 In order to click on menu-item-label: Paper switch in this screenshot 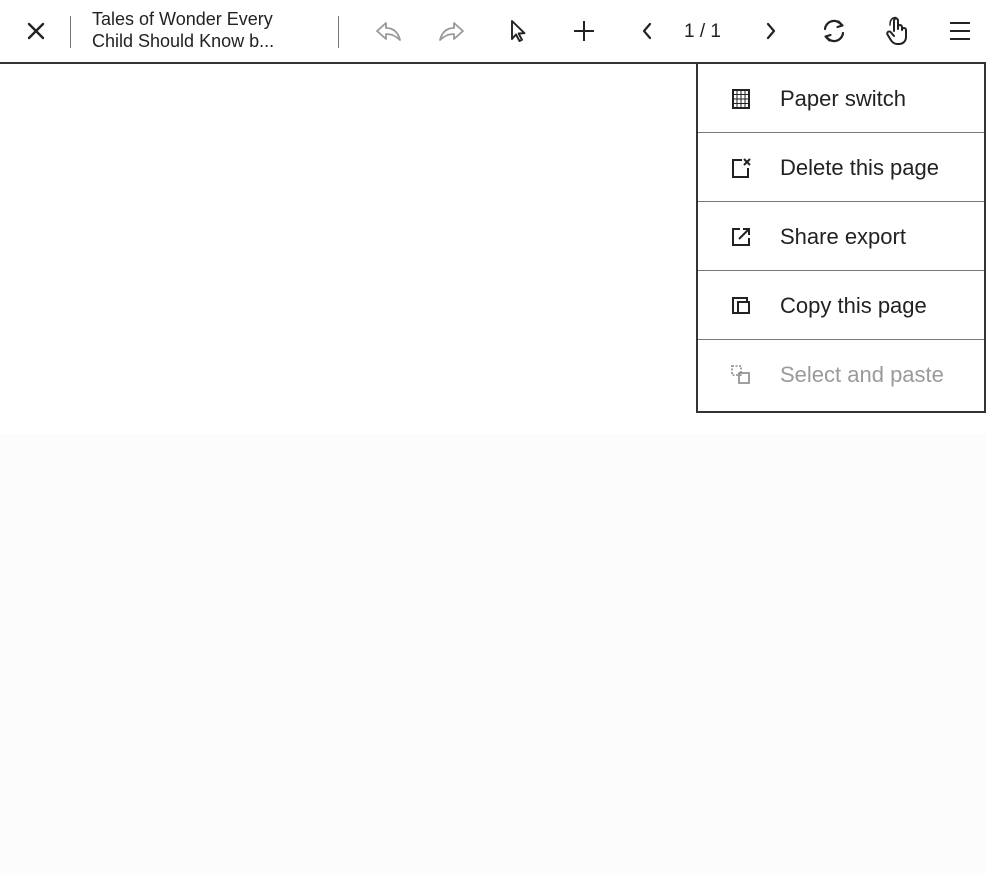, I will do `click(843, 98)`.